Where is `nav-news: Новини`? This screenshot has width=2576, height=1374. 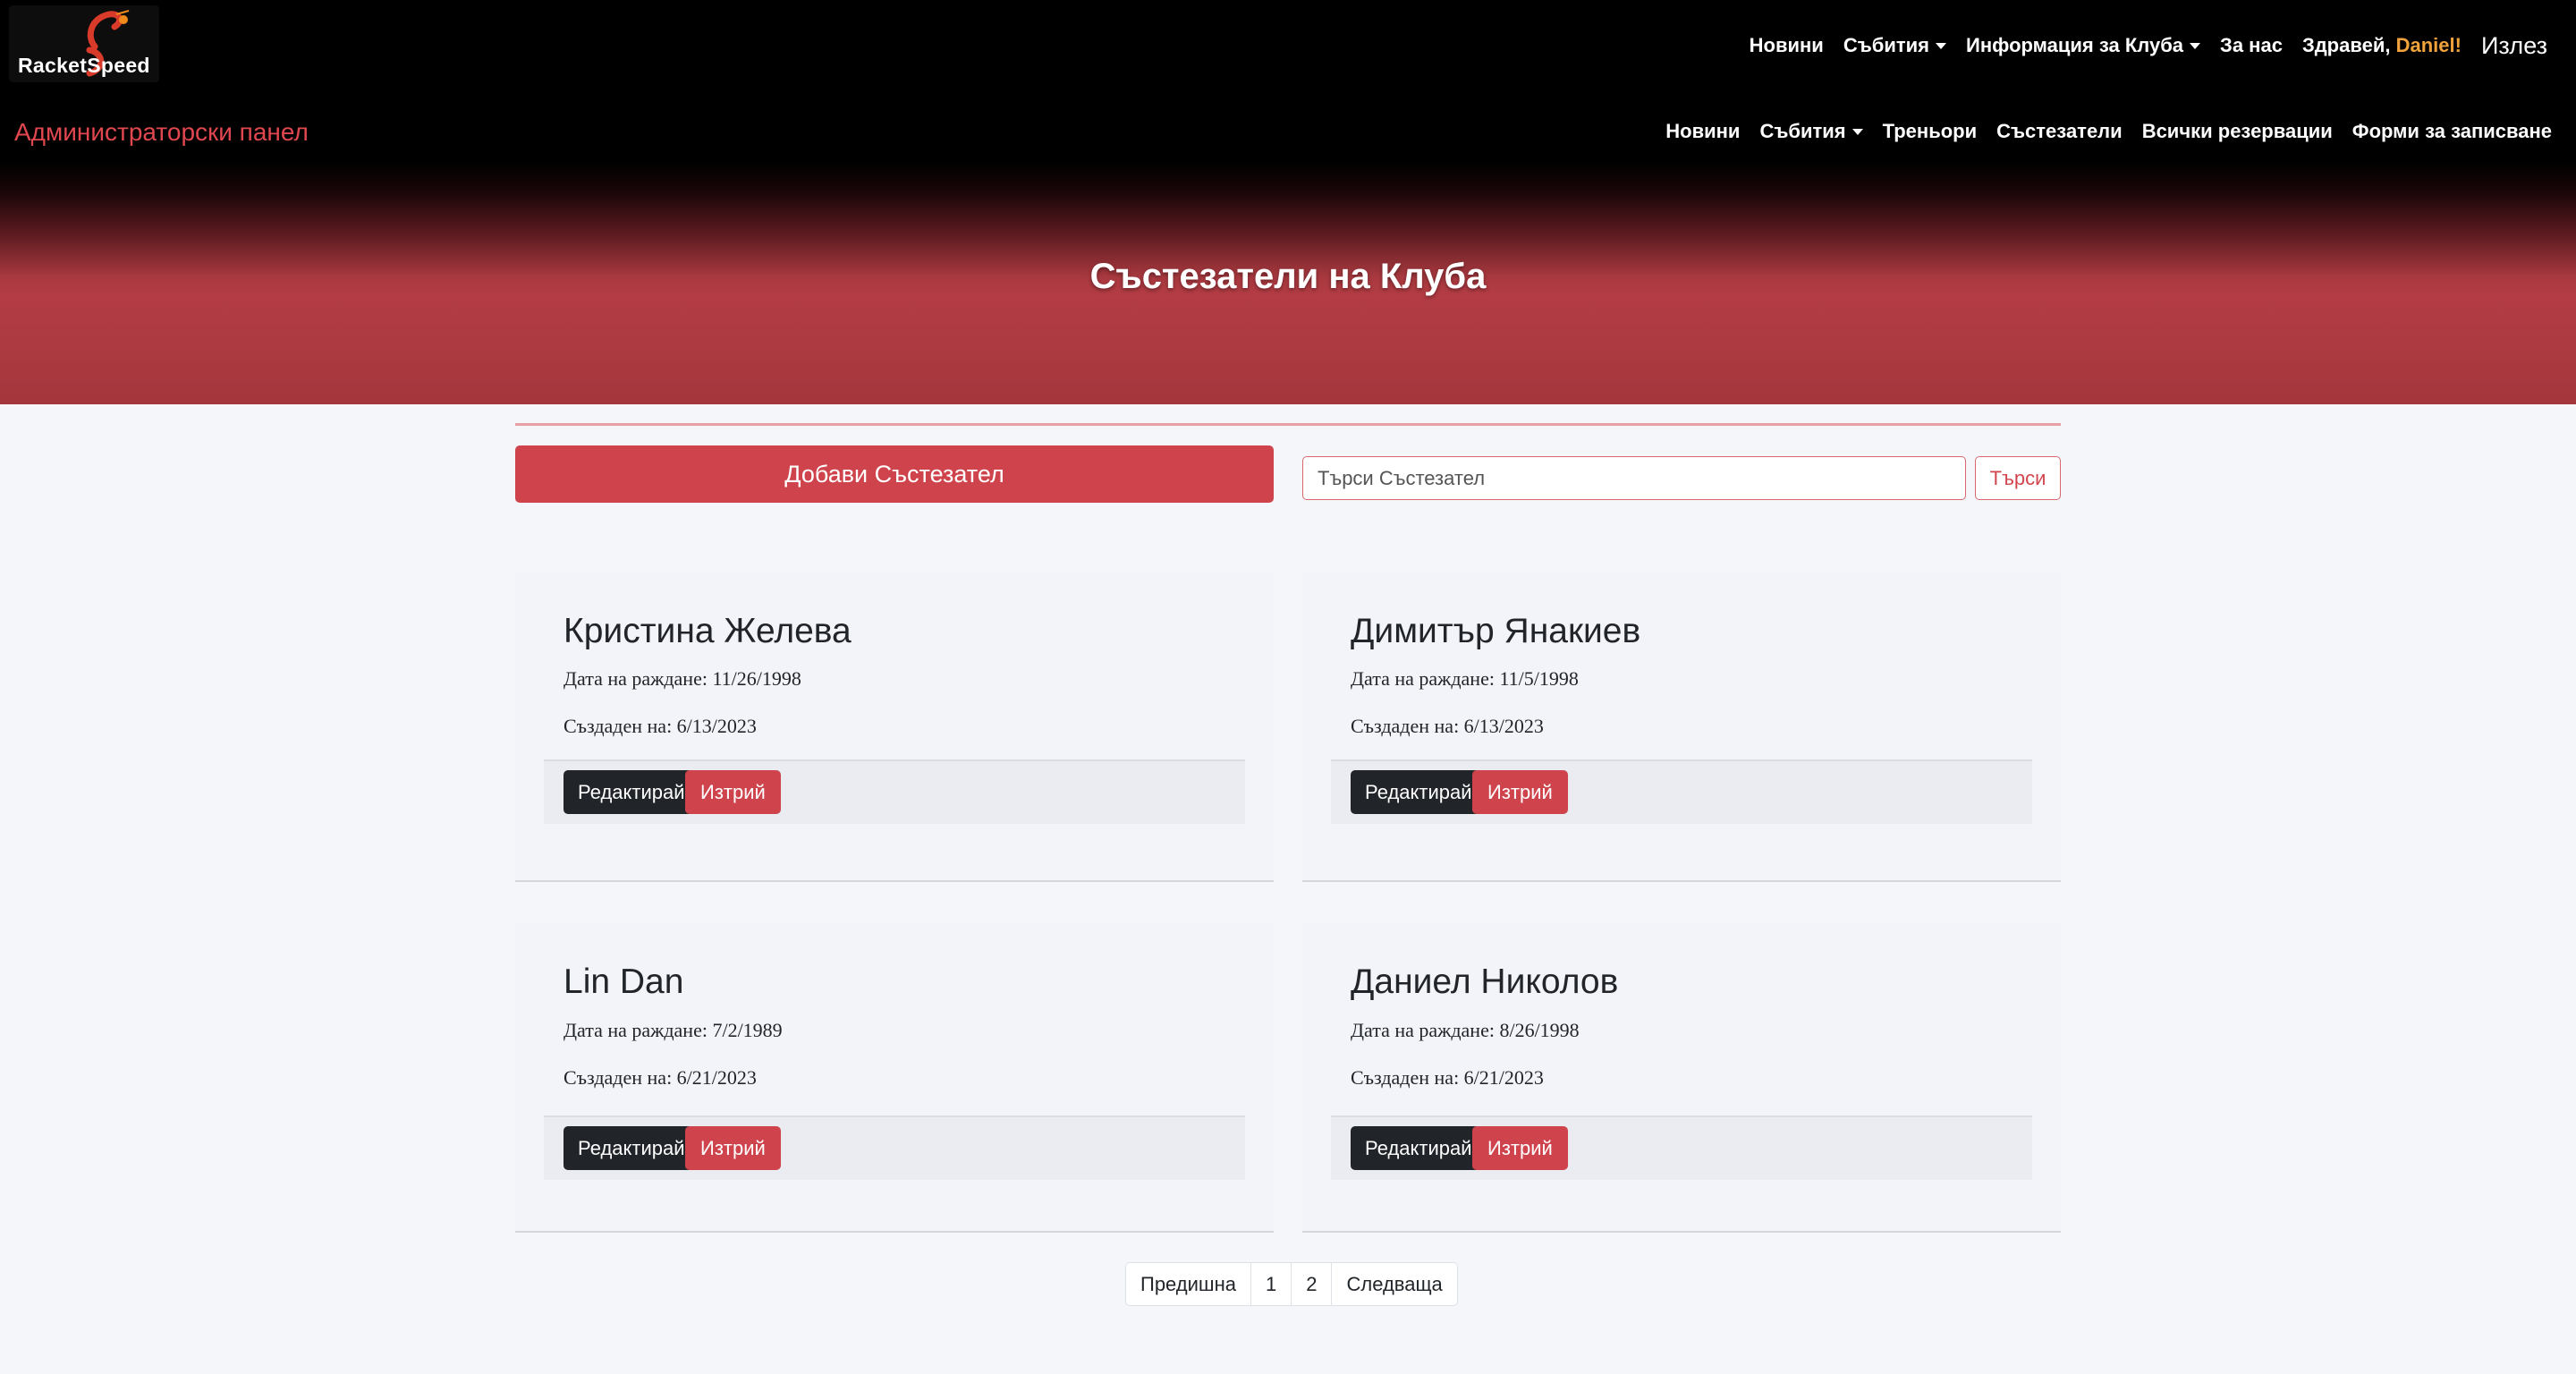 nav-news: Новини is located at coordinates (1787, 45).